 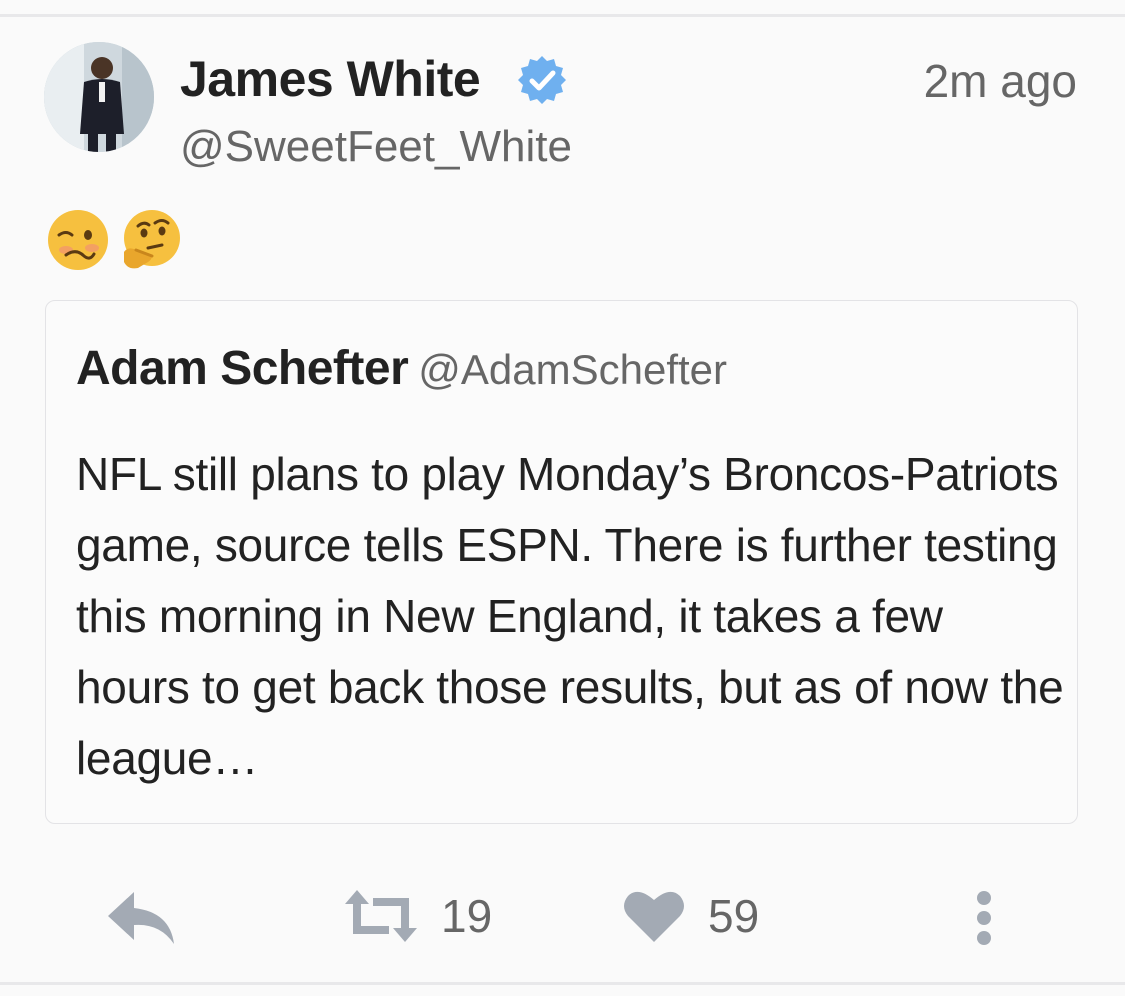 What do you see at coordinates (152, 239) in the screenshot?
I see `thinking-face-icon` at bounding box center [152, 239].